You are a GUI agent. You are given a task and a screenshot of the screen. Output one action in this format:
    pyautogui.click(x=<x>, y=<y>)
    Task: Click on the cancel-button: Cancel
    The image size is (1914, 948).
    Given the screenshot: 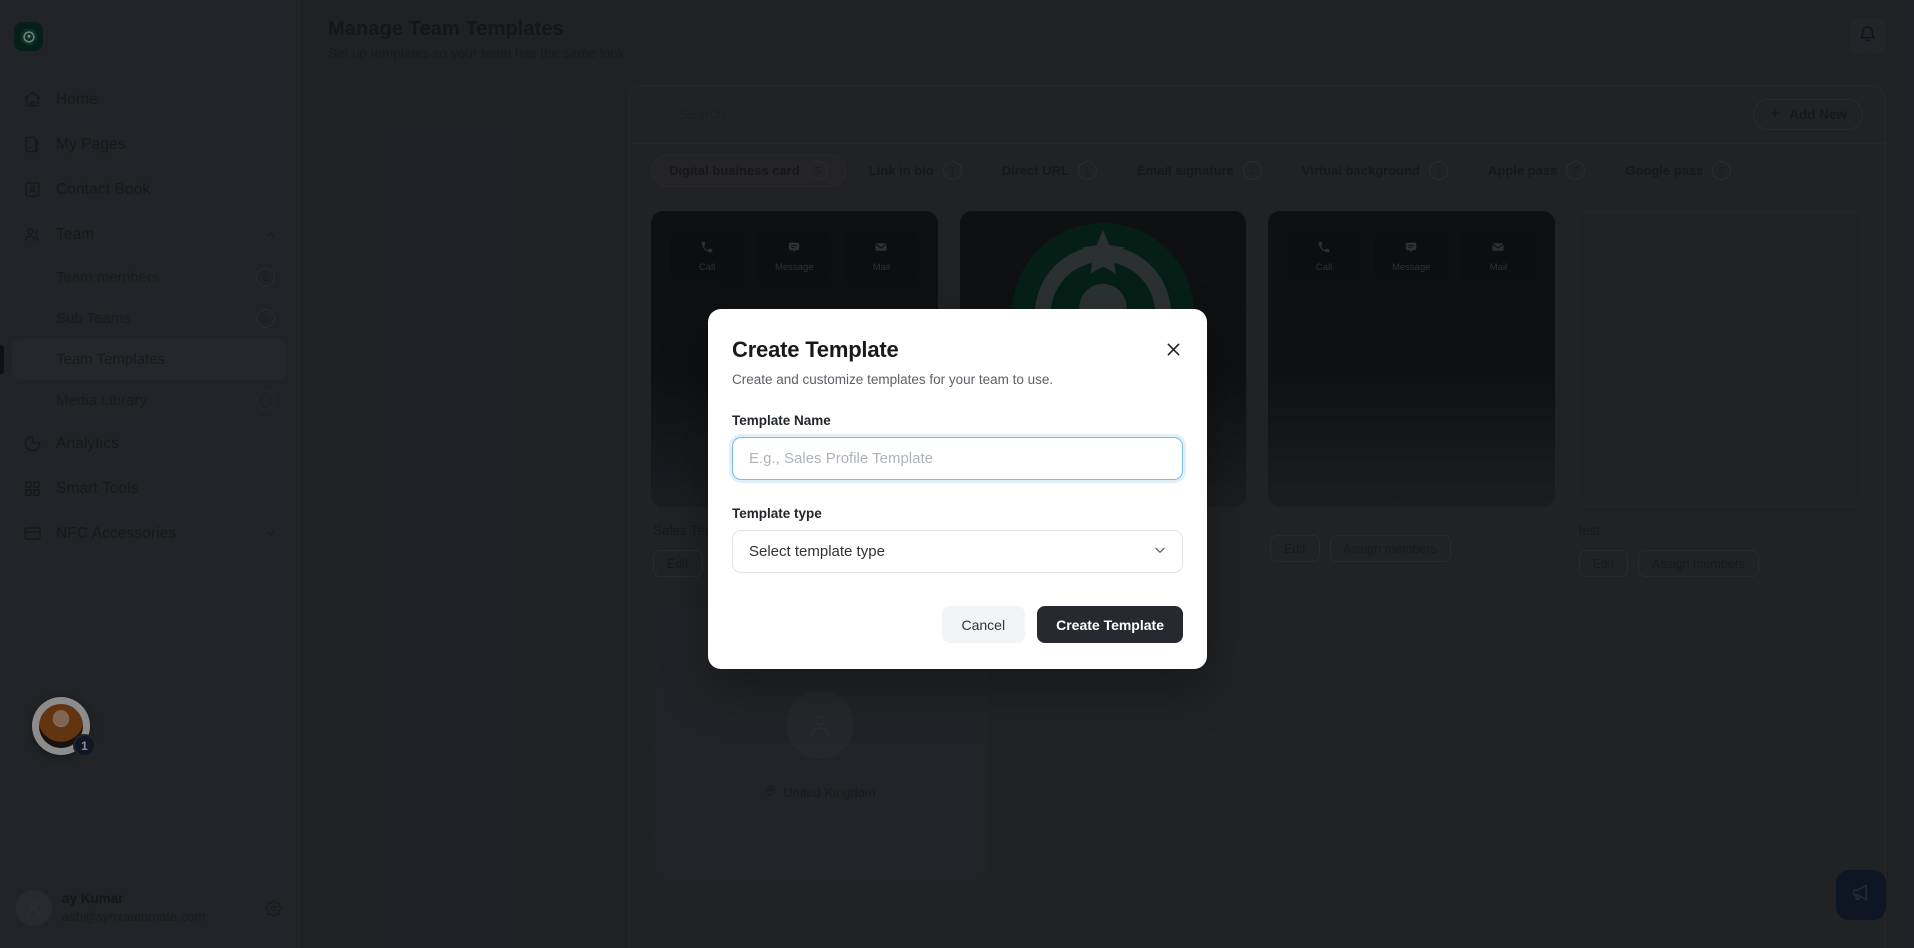 What is the action you would take?
    pyautogui.click(x=983, y=624)
    